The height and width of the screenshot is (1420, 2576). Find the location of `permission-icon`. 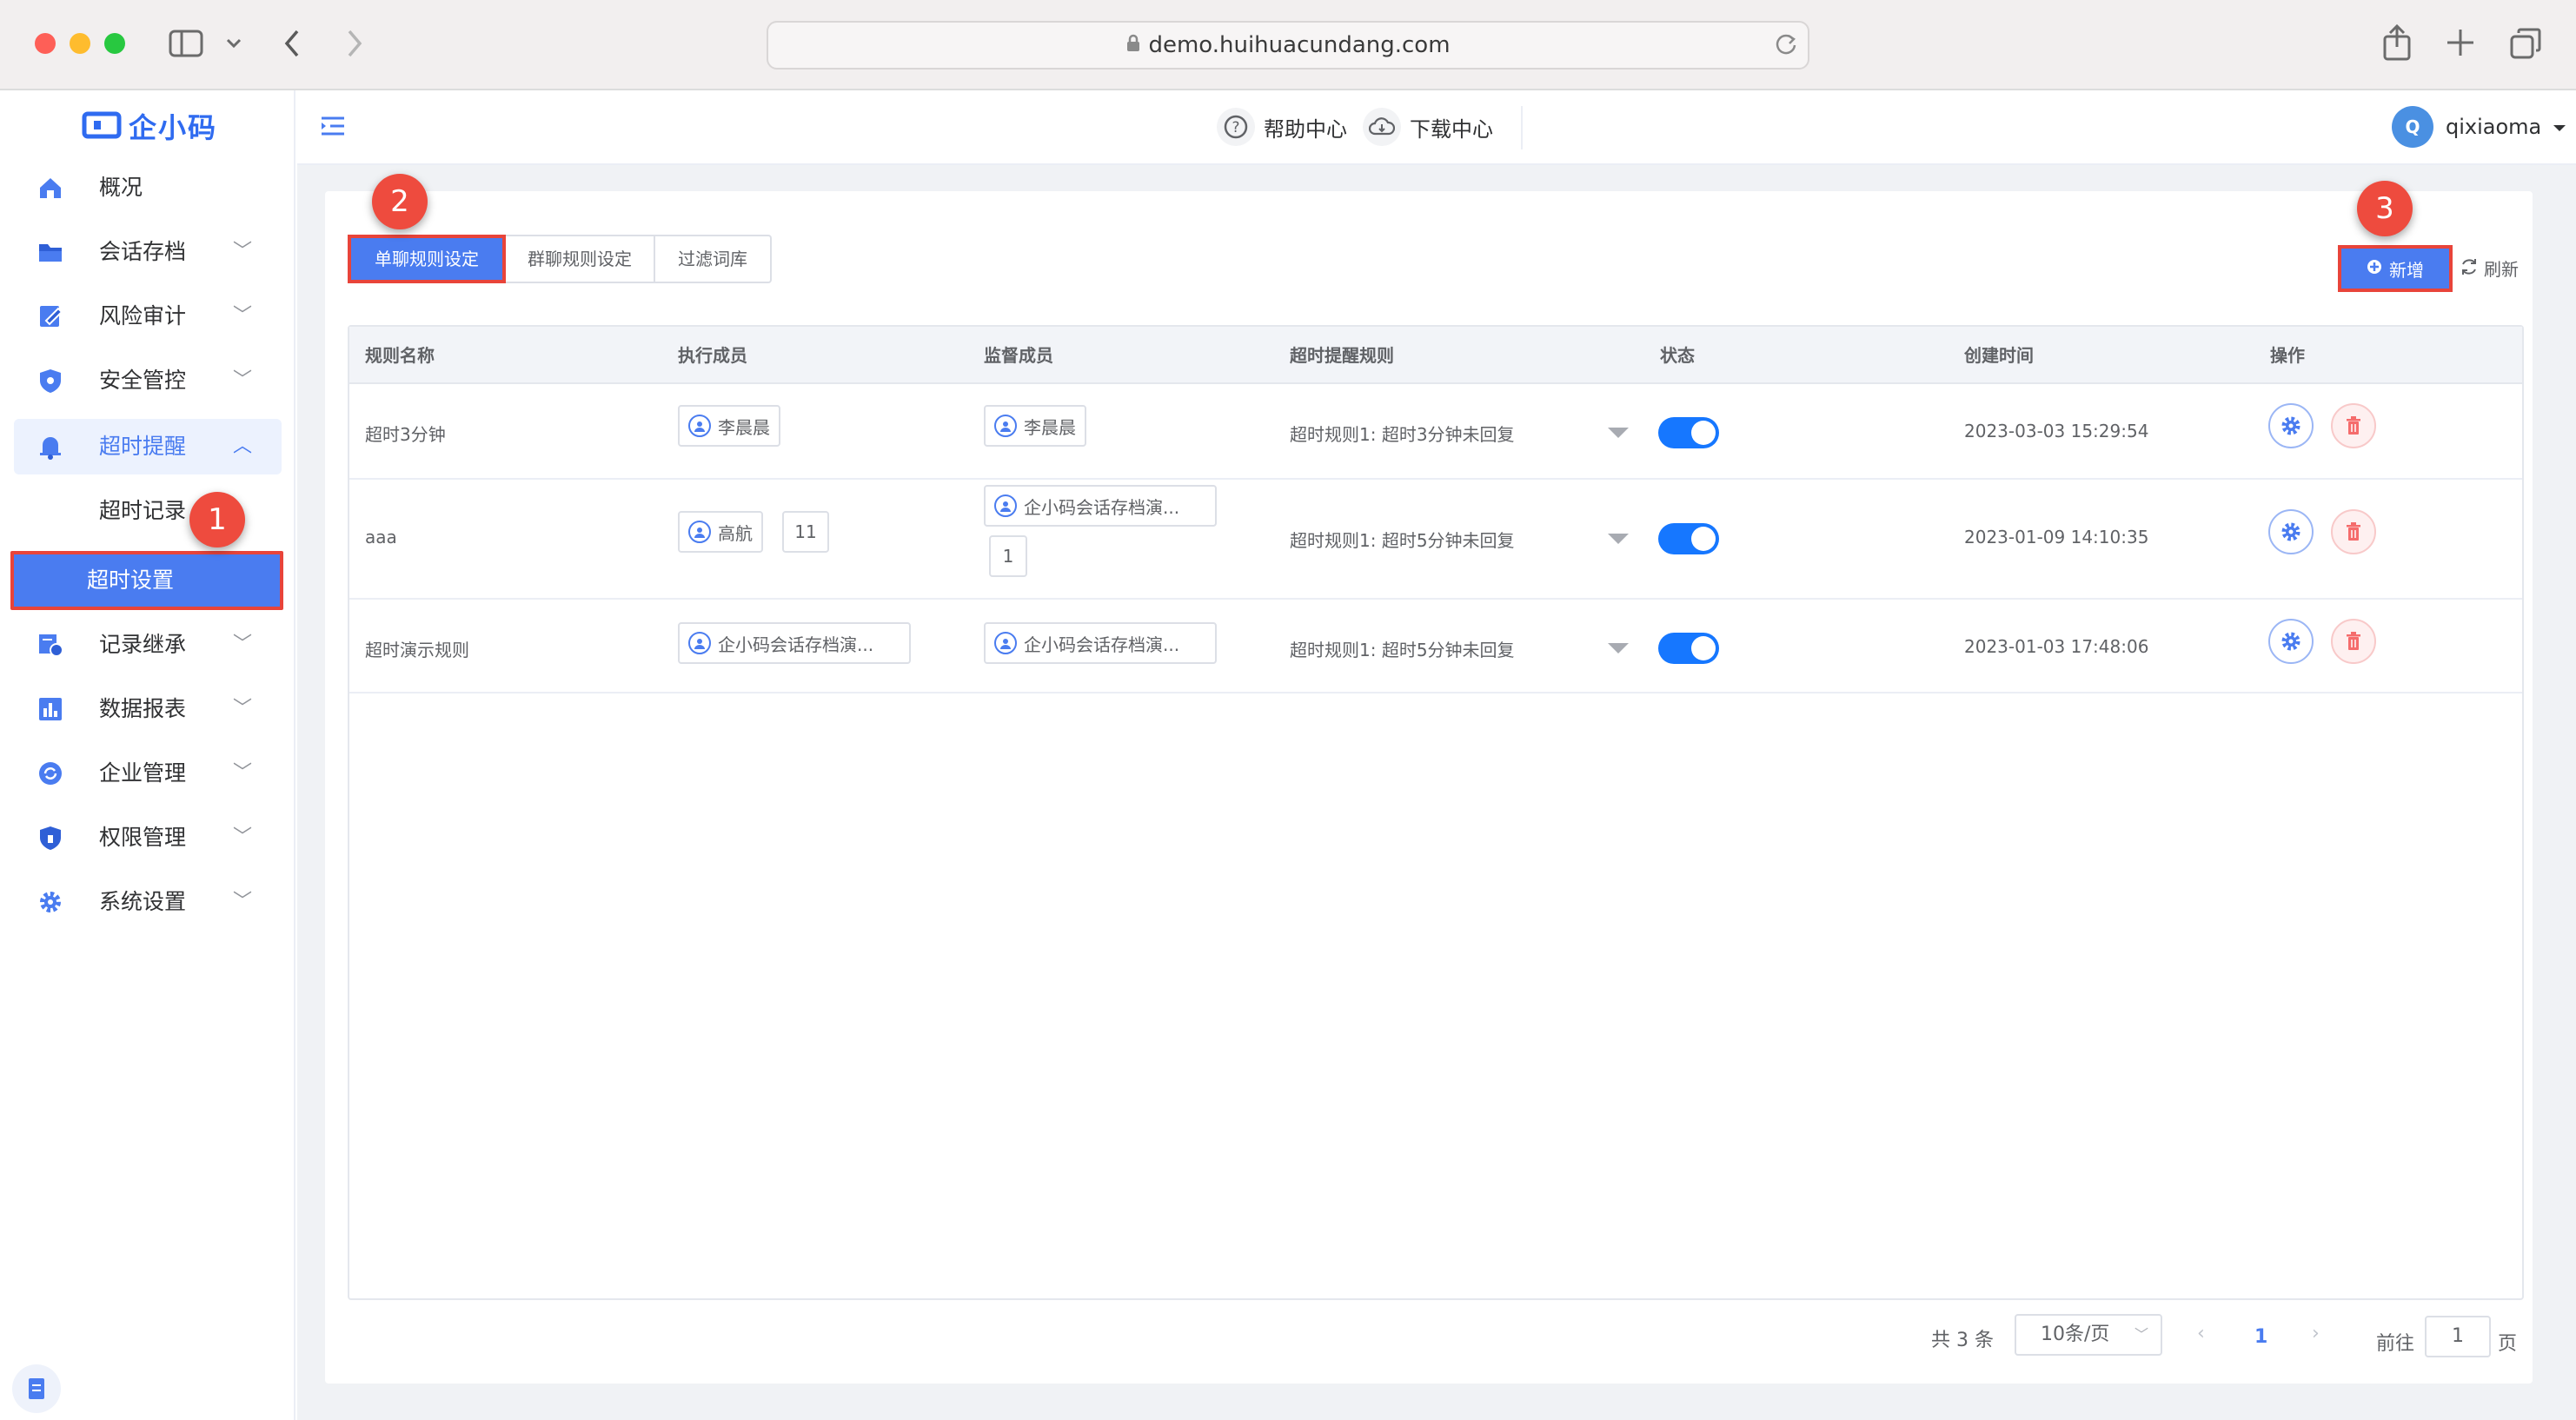

permission-icon is located at coordinates (50, 837).